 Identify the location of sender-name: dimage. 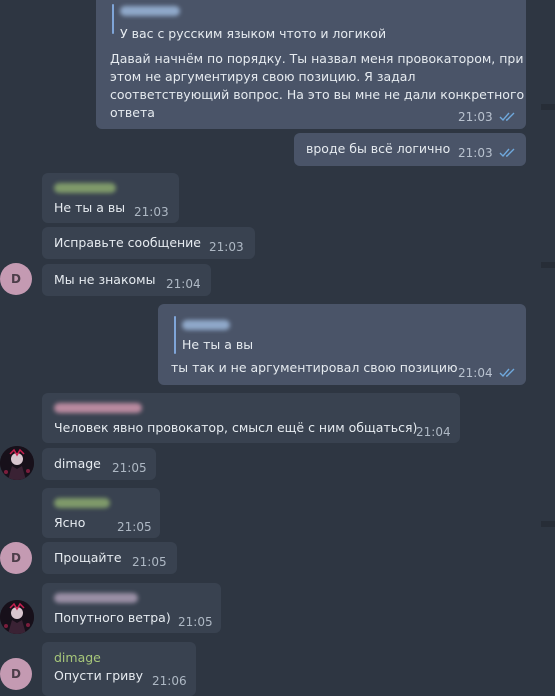
(77, 658).